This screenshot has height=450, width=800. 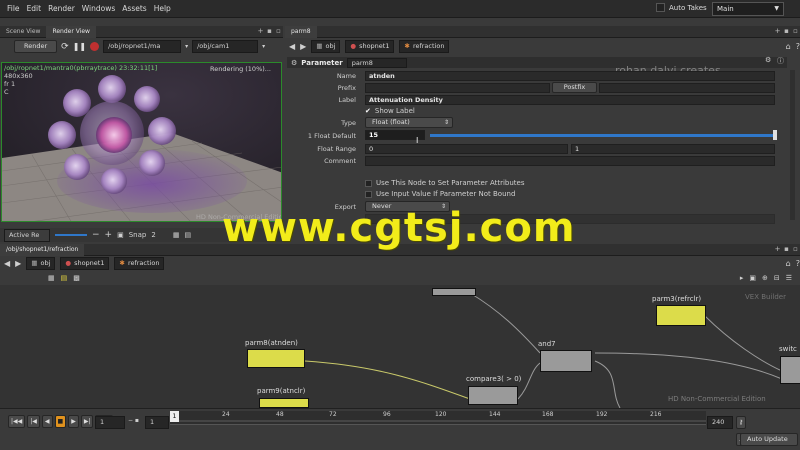 I want to click on refresh-icon: ⟳, so click(x=65, y=47).